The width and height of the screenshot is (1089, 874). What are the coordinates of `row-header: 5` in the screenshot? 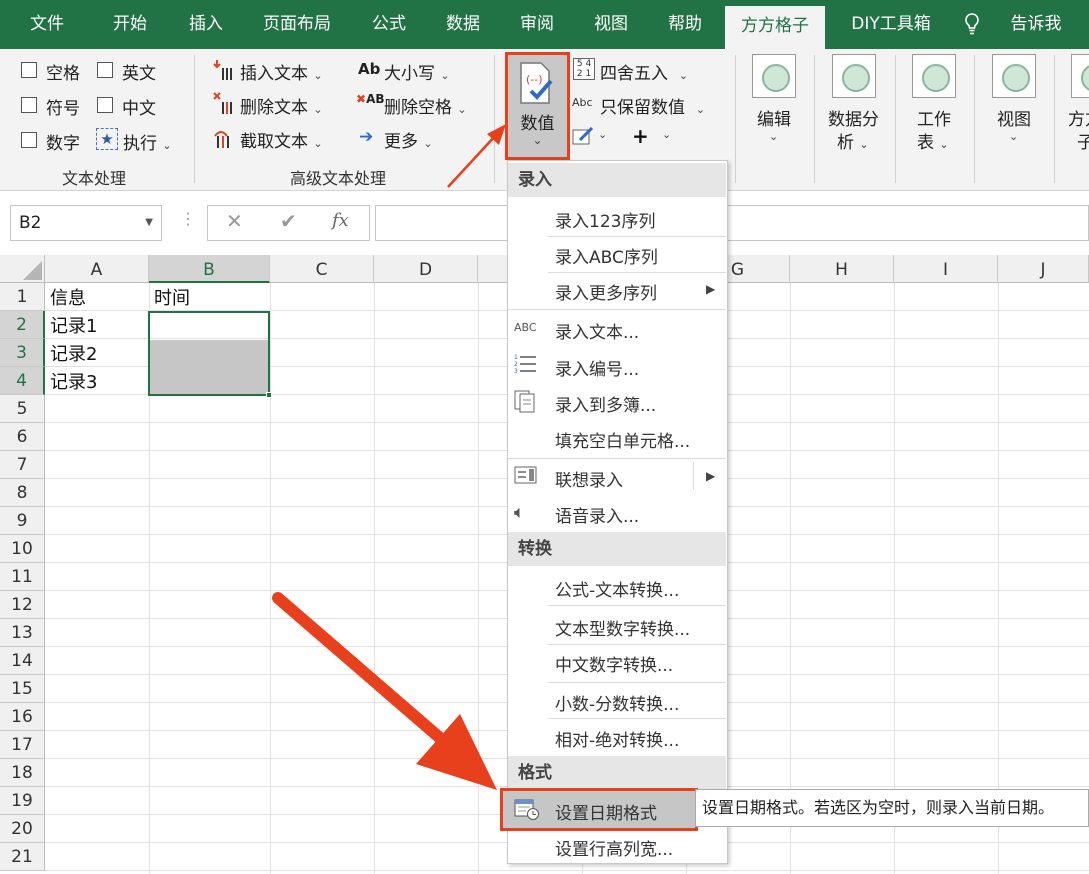 It's located at (22, 409).